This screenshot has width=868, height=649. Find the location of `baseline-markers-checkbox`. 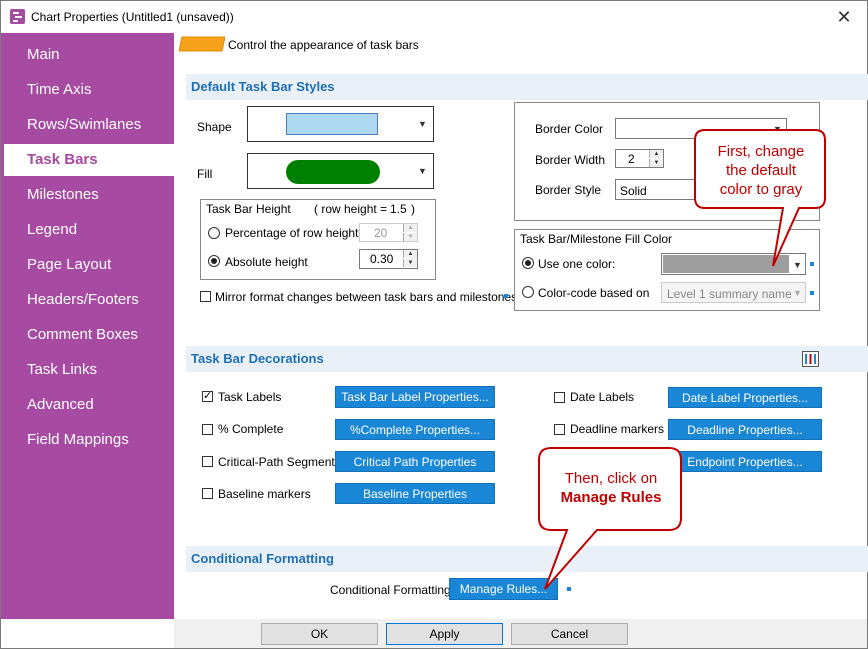

baseline-markers-checkbox is located at coordinates (207, 493).